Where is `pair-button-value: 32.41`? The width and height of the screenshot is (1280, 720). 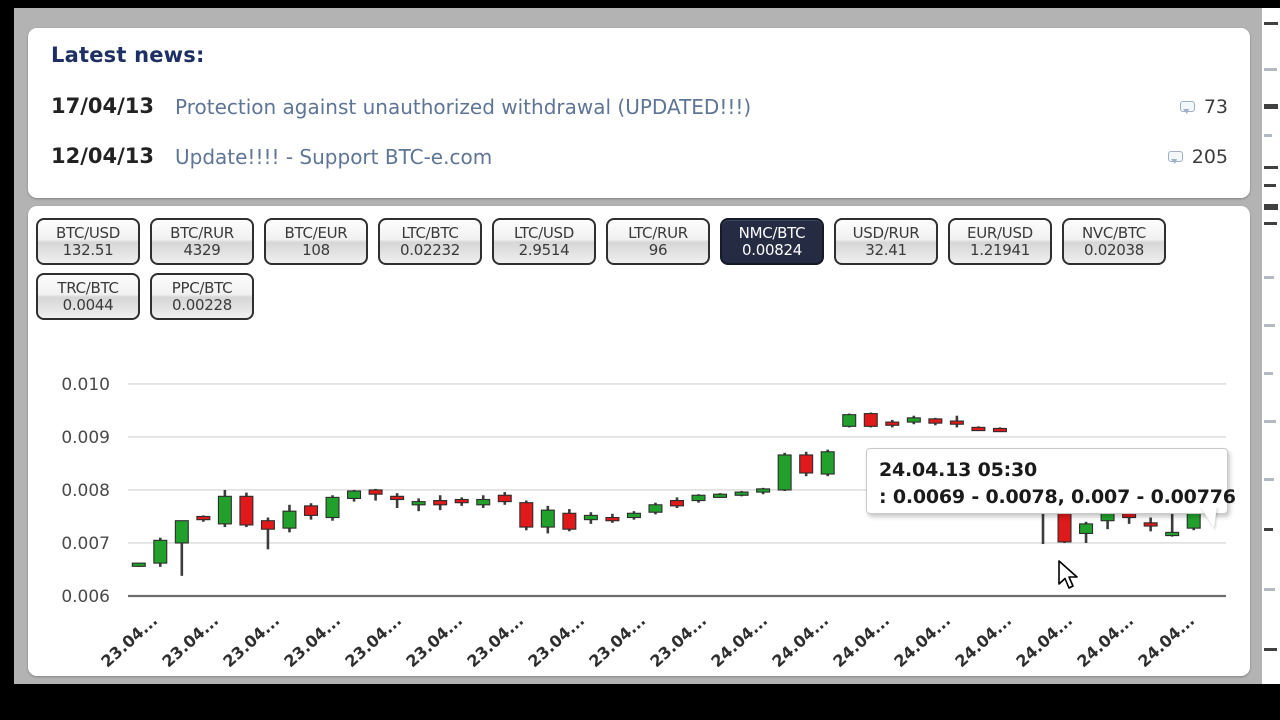 pair-button-value: 32.41 is located at coordinates (886, 249).